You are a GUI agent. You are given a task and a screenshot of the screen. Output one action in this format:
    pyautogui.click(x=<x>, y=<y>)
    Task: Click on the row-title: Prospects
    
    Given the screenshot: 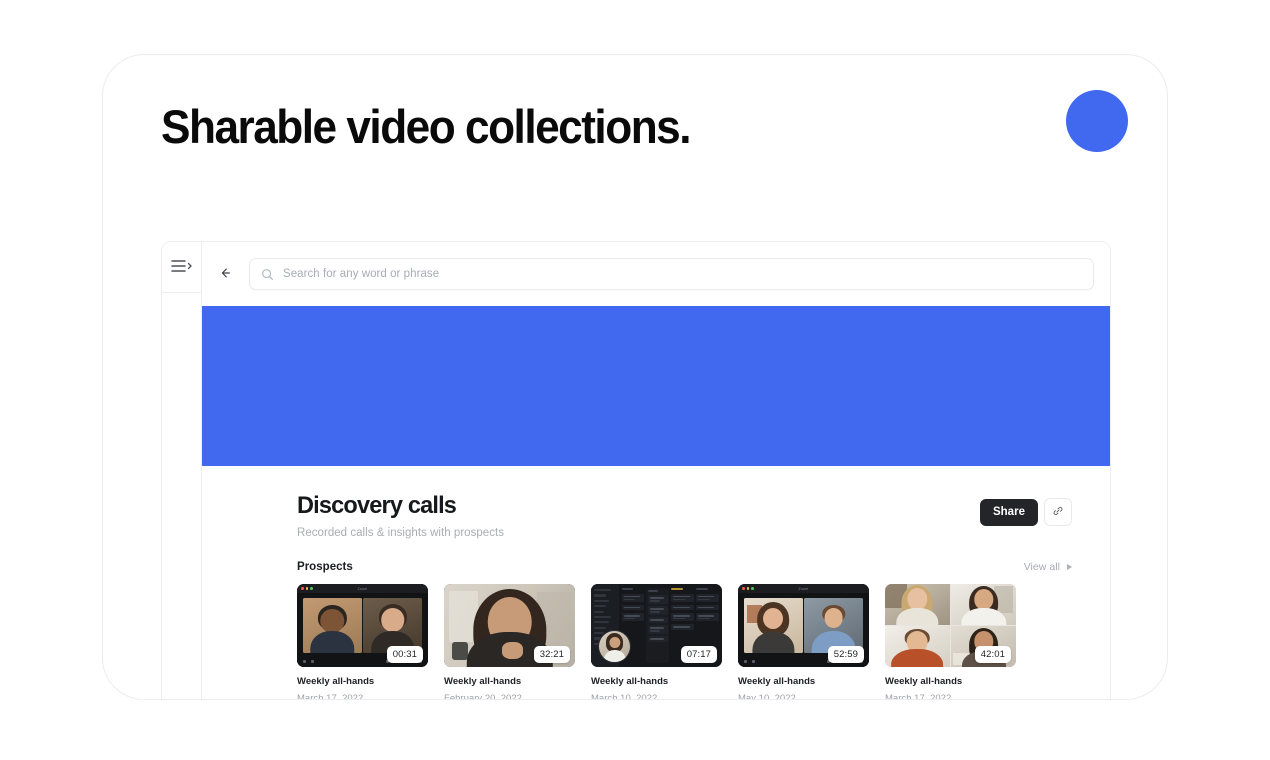 What is the action you would take?
    pyautogui.click(x=325, y=567)
    